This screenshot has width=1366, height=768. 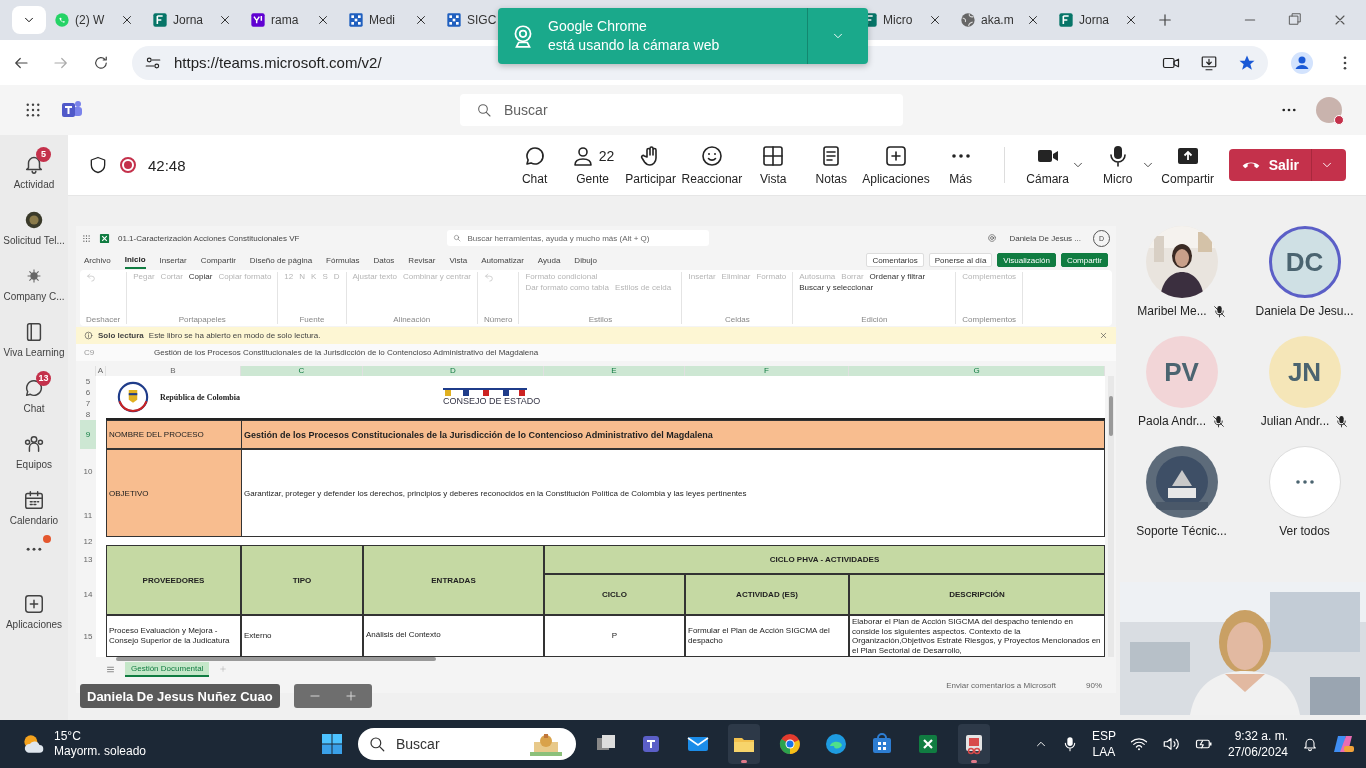 I want to click on browser-tab: Medi, so click(x=388, y=20).